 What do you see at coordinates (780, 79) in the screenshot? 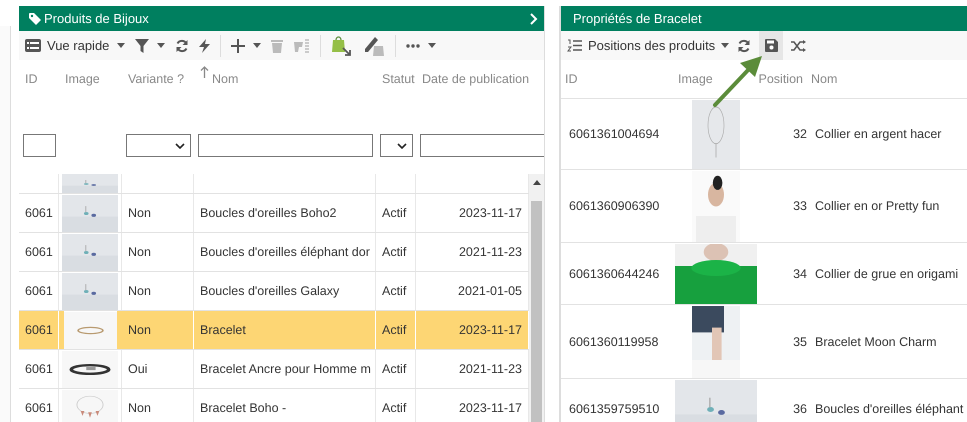
I see `column-header: Position` at bounding box center [780, 79].